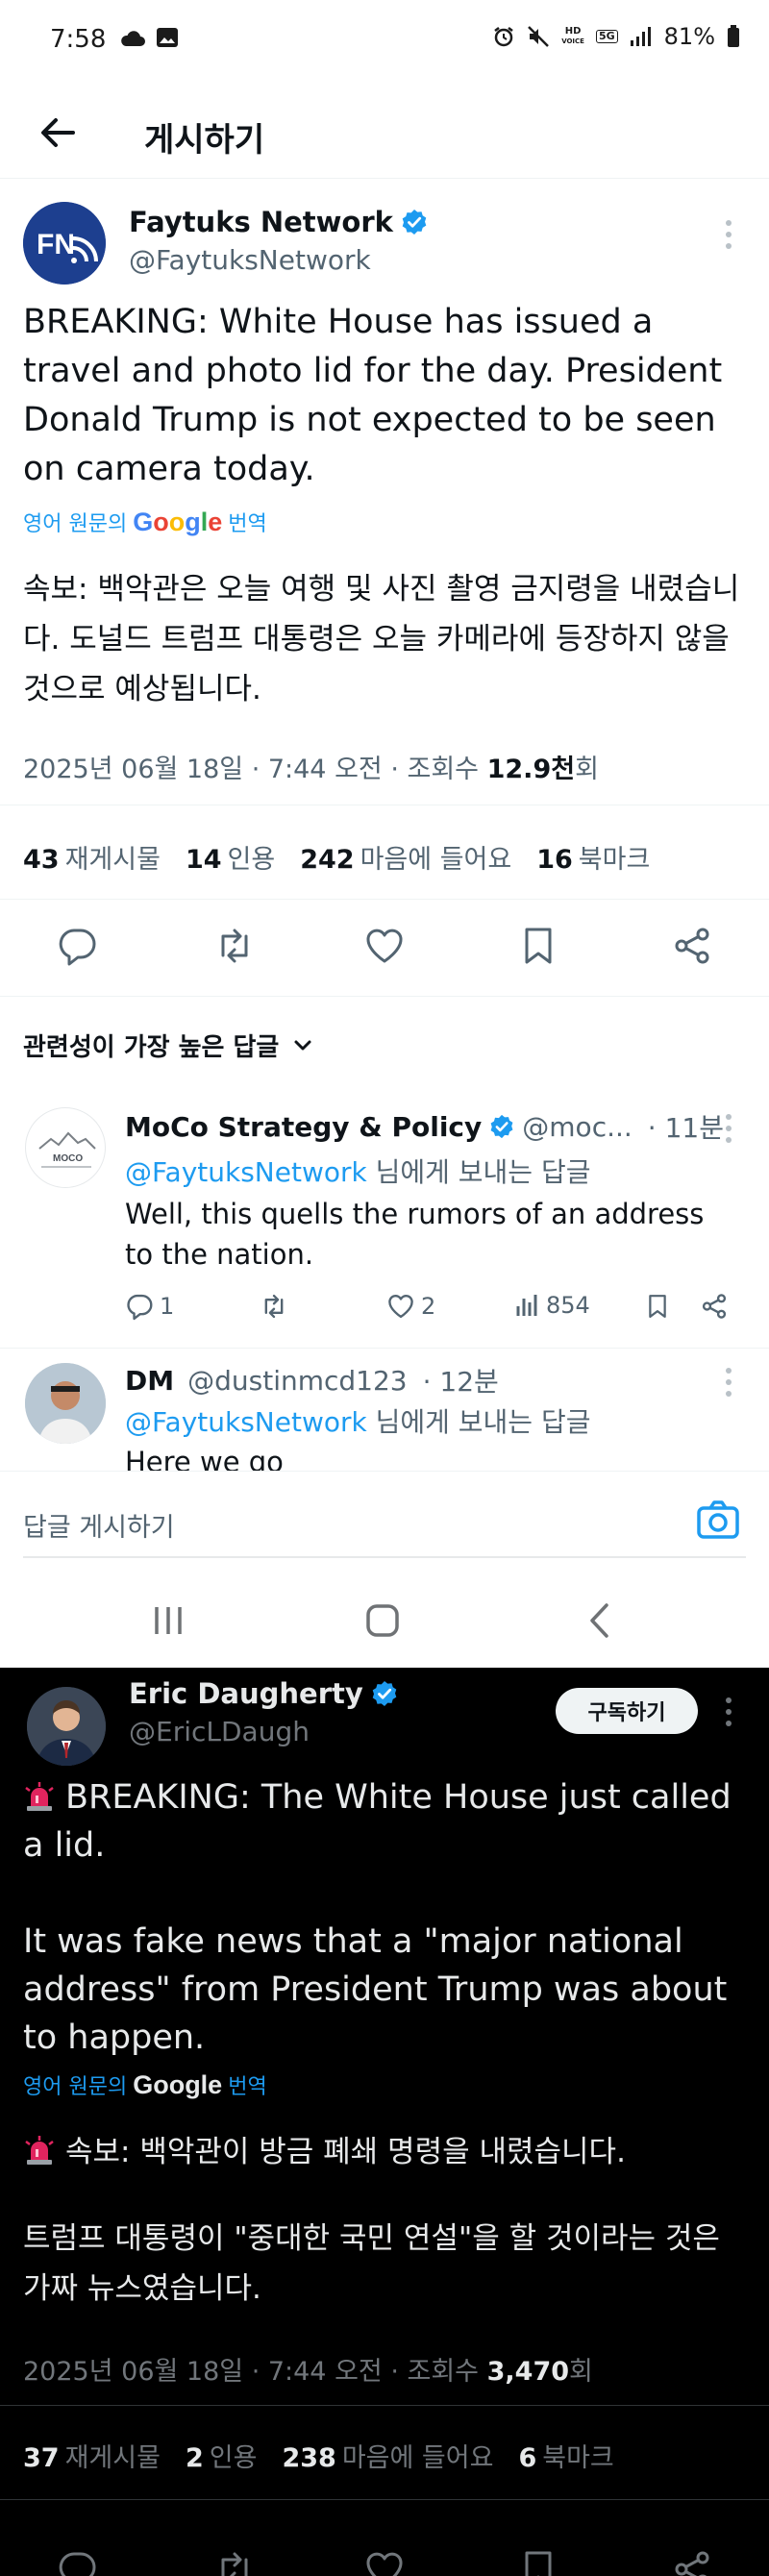 The image size is (769, 2576). Describe the element at coordinates (552, 1306) in the screenshot. I see `view-count: 854` at that location.